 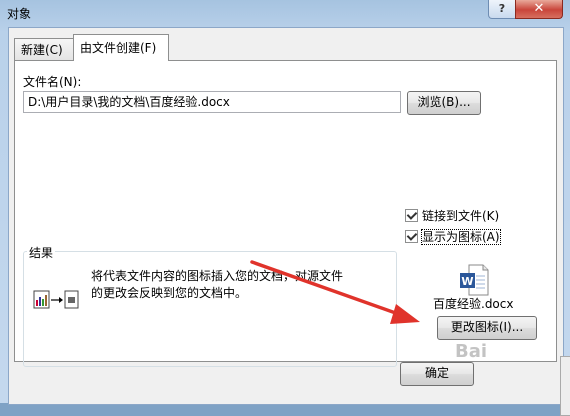 What do you see at coordinates (41, 252) in the screenshot?
I see `result-label: 结果` at bounding box center [41, 252].